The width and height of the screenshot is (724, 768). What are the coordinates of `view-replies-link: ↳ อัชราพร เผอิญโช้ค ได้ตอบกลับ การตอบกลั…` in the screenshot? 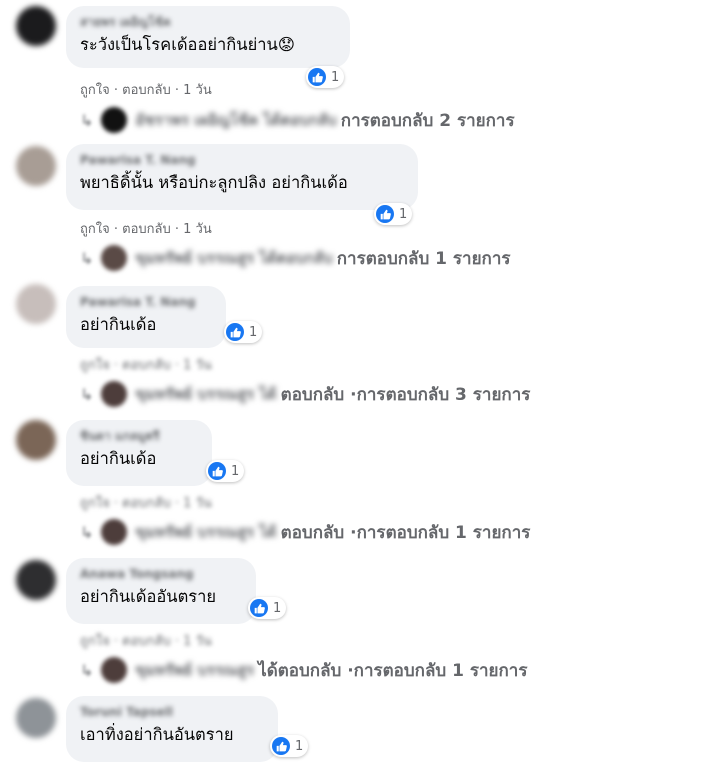 It's located at (297, 120).